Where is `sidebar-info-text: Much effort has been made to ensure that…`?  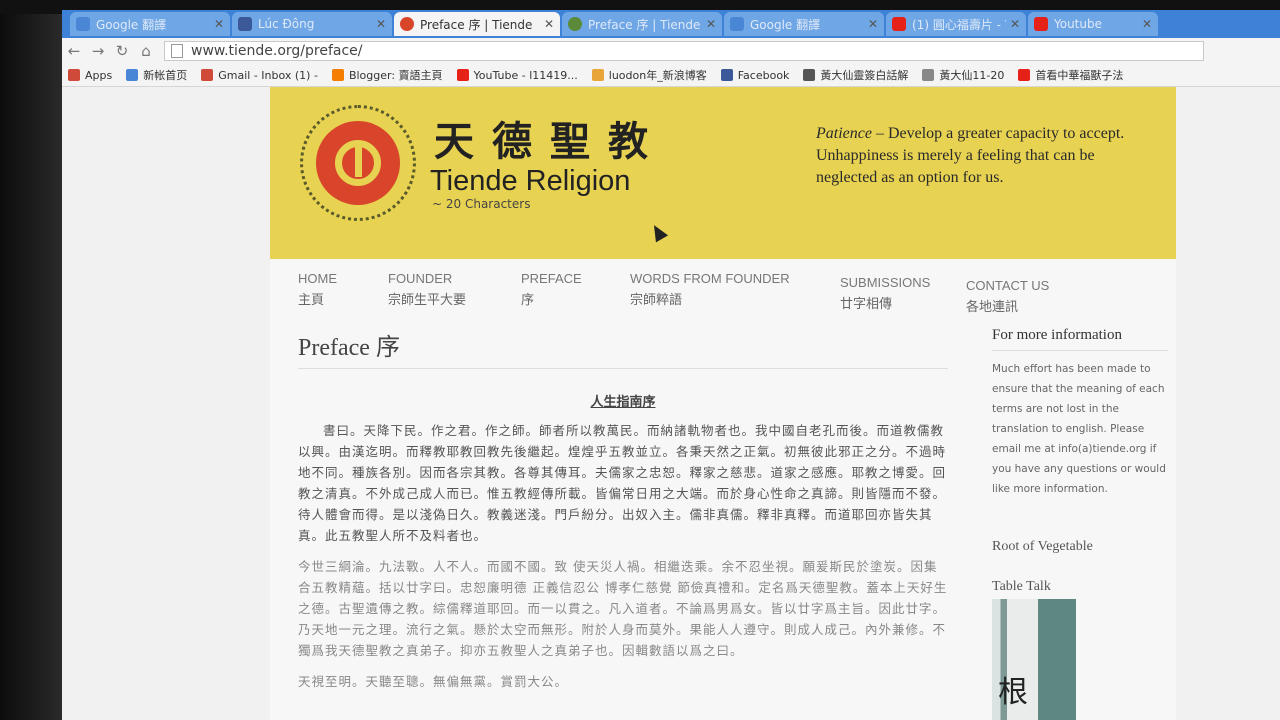
sidebar-info-text: Much effort has been made to ensure that… is located at coordinates (1079, 429).